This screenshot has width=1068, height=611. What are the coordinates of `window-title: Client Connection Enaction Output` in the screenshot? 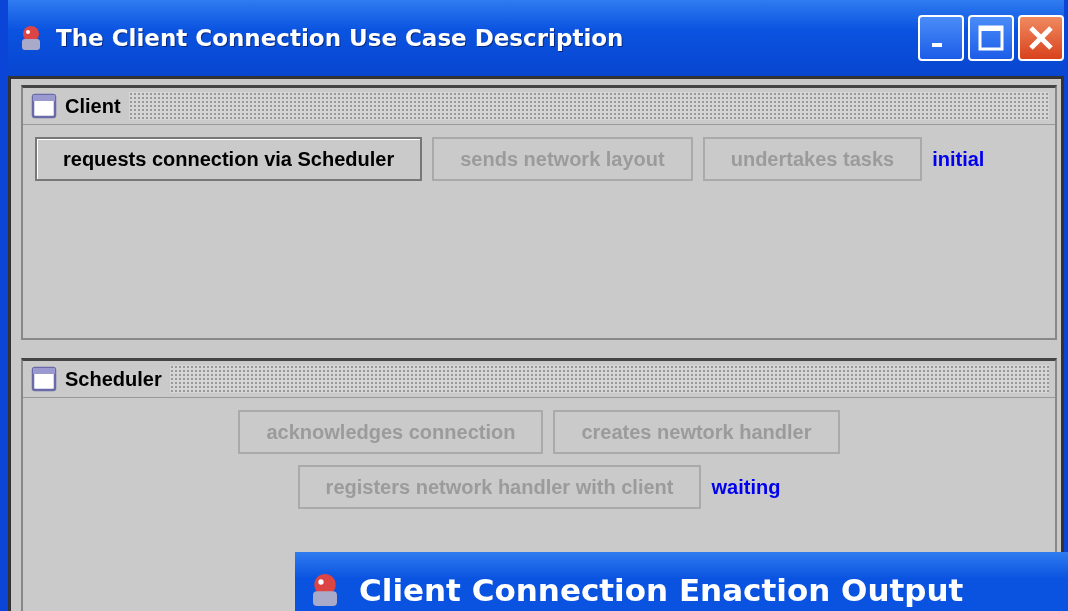 It's located at (661, 589).